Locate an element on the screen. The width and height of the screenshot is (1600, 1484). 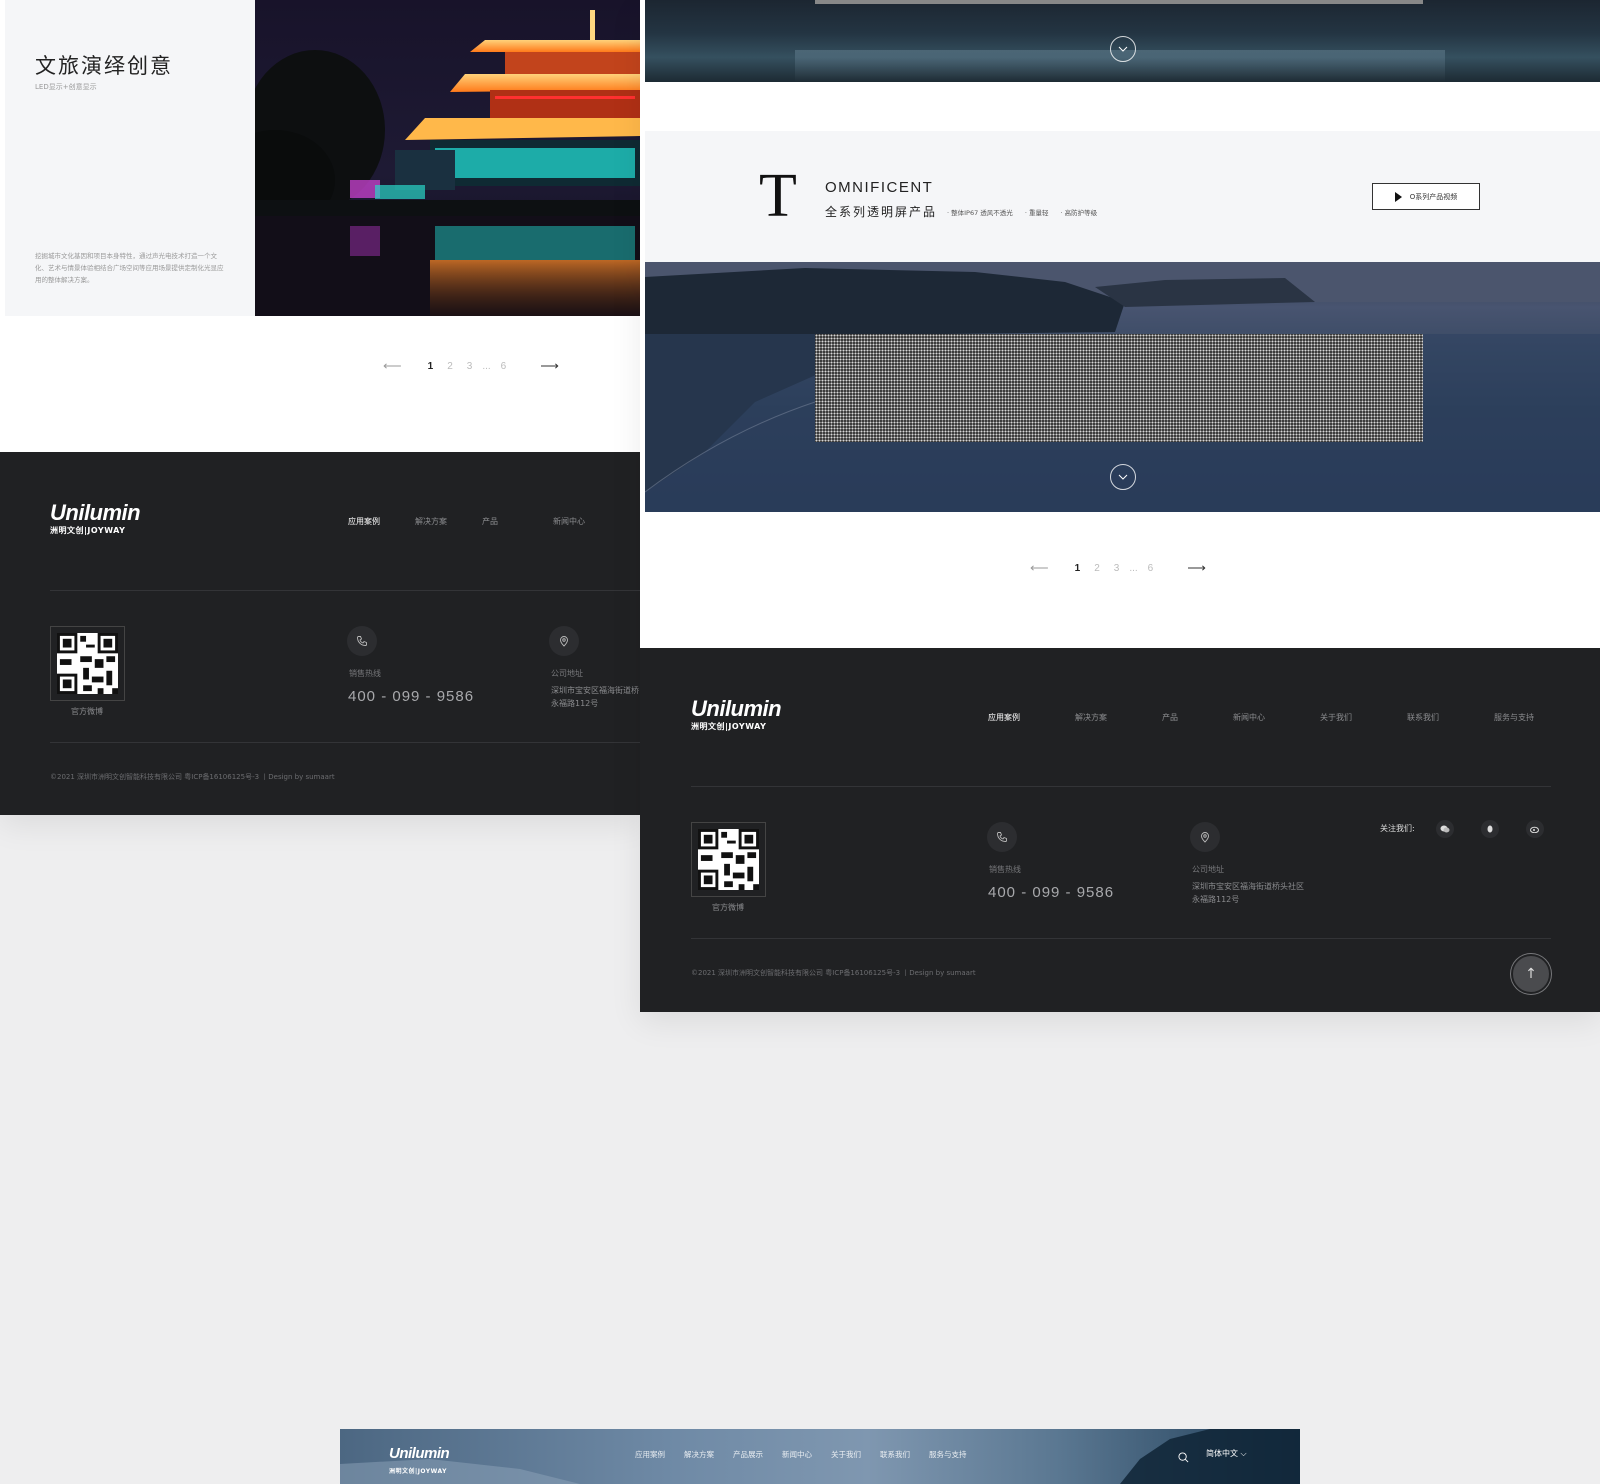
feature-item: · 整体IP67 透风不透光 is located at coordinates (980, 213).